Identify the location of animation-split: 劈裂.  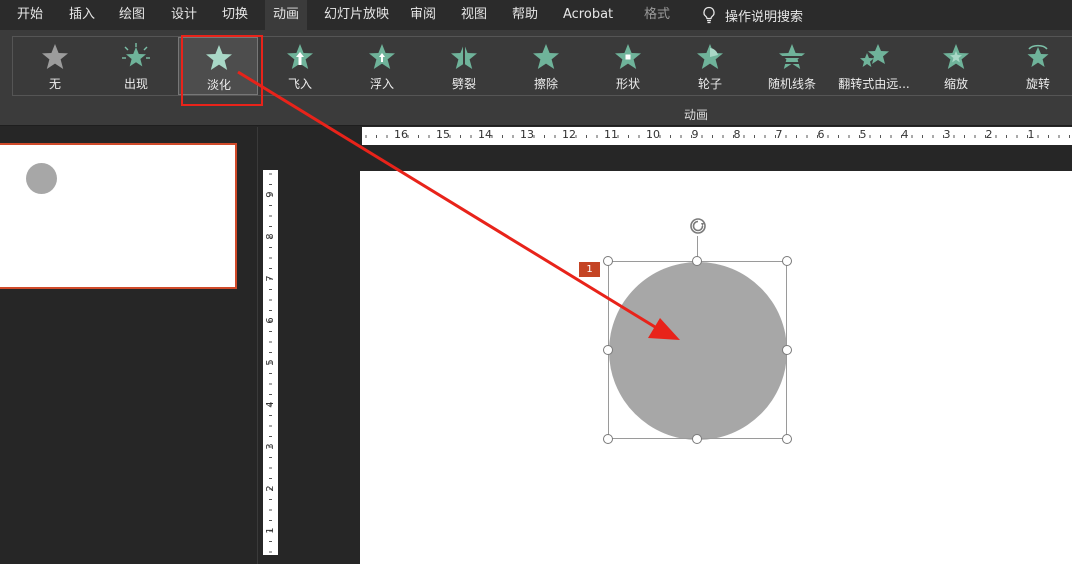
(464, 66).